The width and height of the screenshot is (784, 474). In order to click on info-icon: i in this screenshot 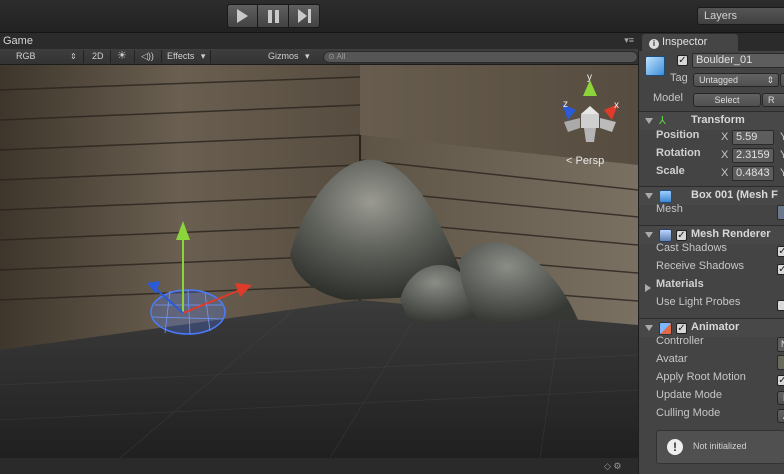, I will do `click(654, 44)`.